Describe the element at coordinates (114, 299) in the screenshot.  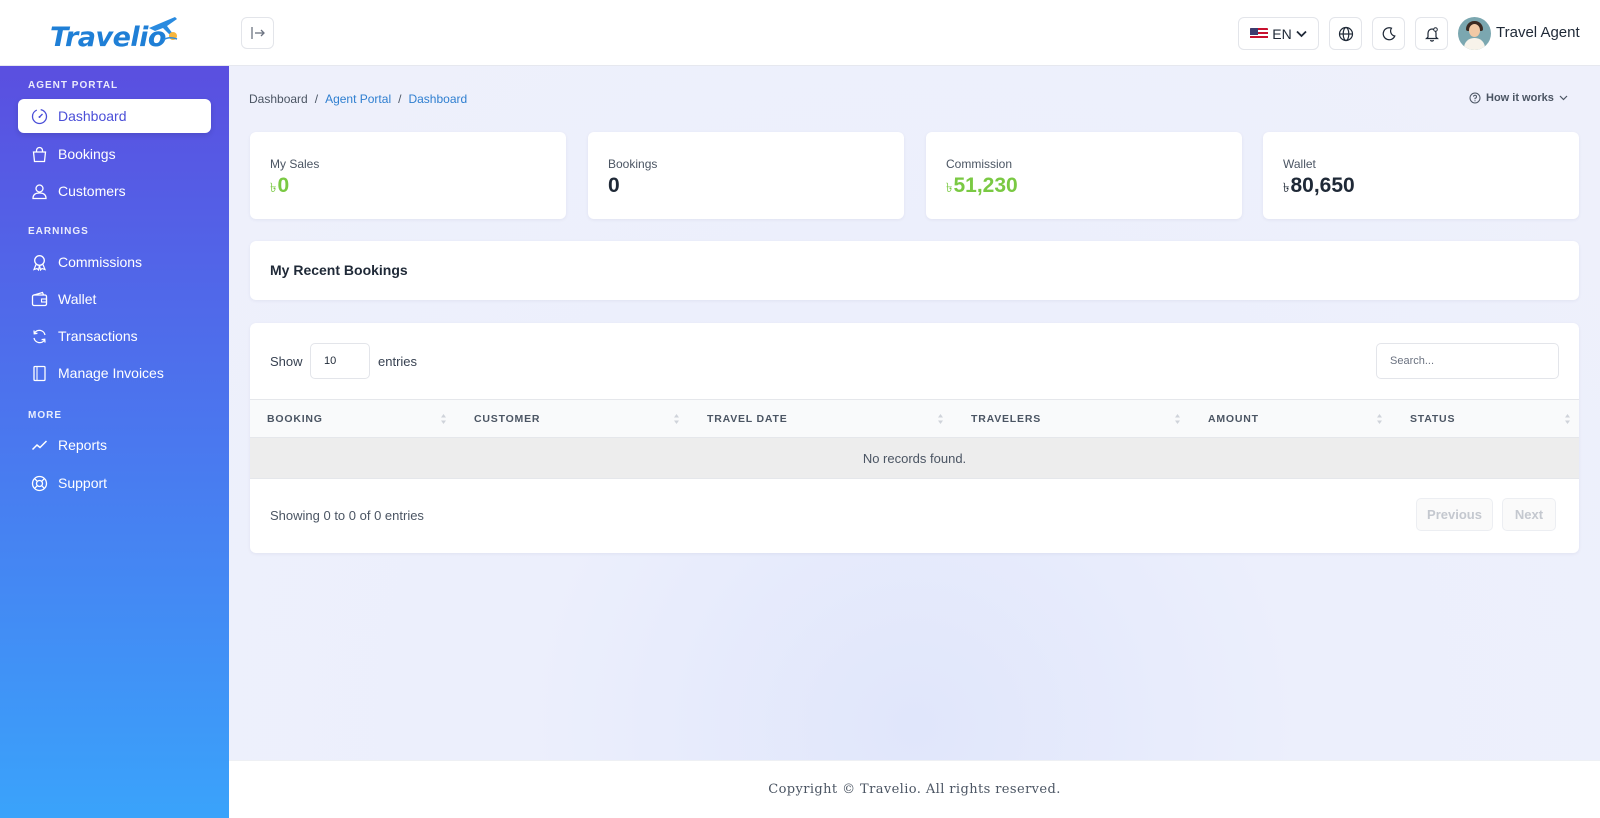
I see `sidebar-item-wallet: Wallet` at that location.